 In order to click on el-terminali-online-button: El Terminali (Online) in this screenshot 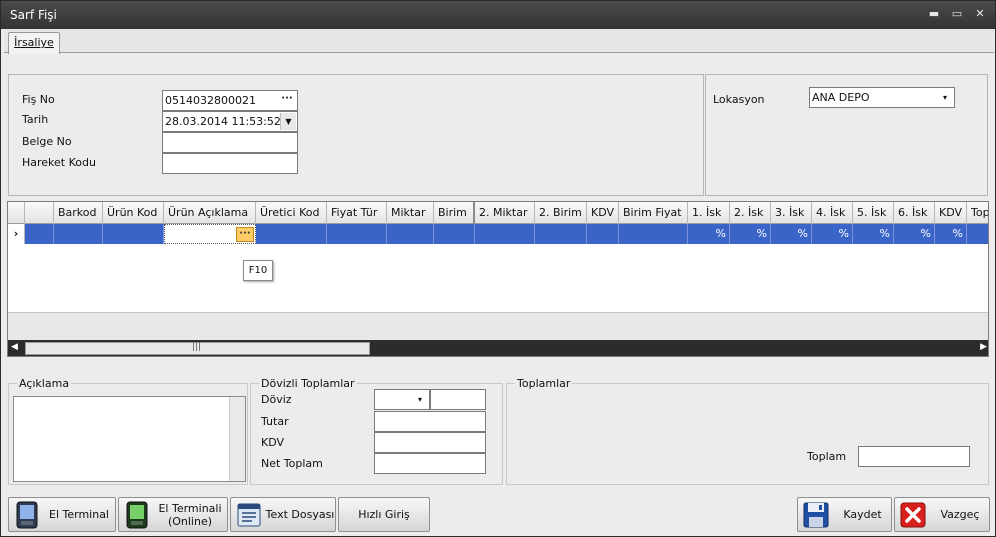, I will do `click(173, 514)`.